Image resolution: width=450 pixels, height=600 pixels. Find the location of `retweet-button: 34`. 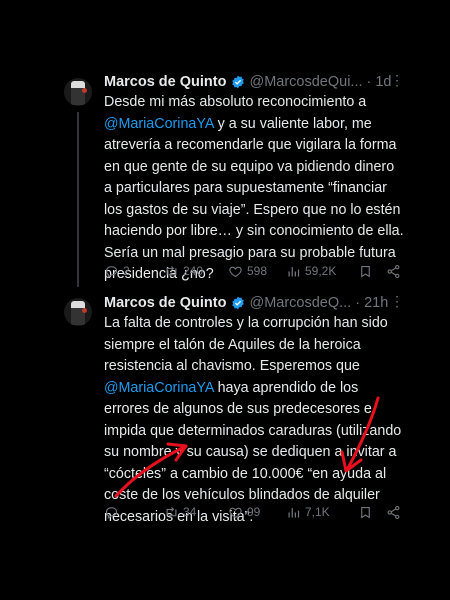

retweet-button: 34 is located at coordinates (180, 512).